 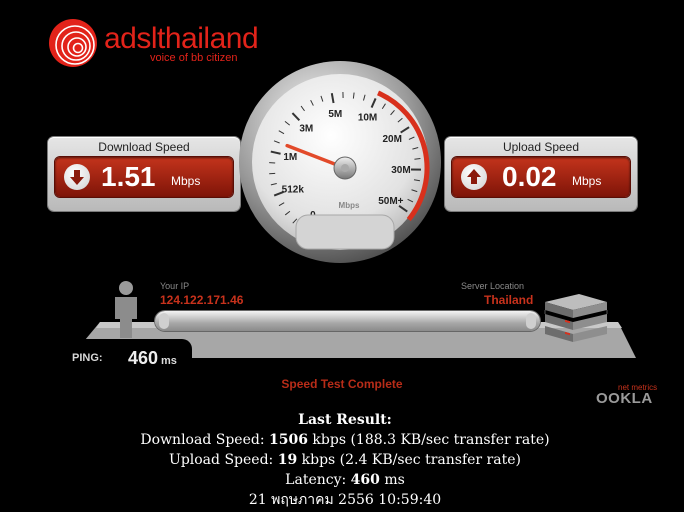 What do you see at coordinates (306, 129) in the screenshot?
I see `gauge-tick-label: 3M` at bounding box center [306, 129].